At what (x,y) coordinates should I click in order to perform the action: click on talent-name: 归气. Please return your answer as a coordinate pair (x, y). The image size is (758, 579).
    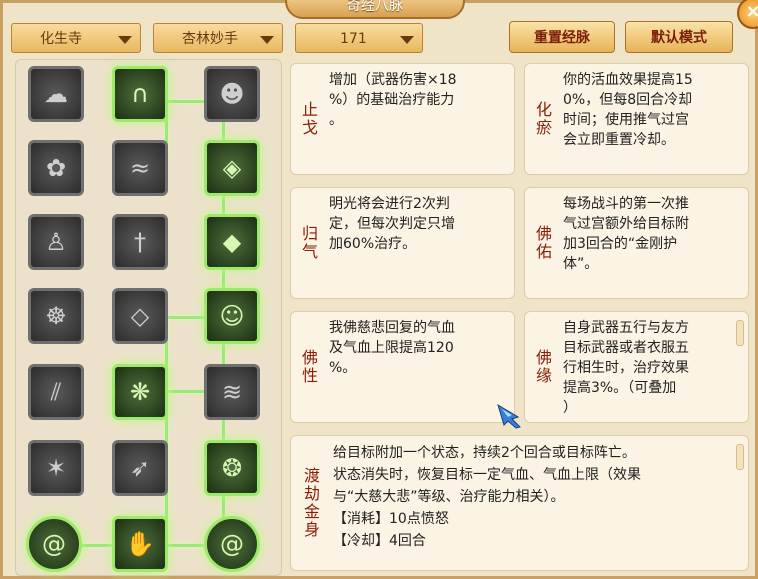
    Looking at the image, I should click on (308, 243).